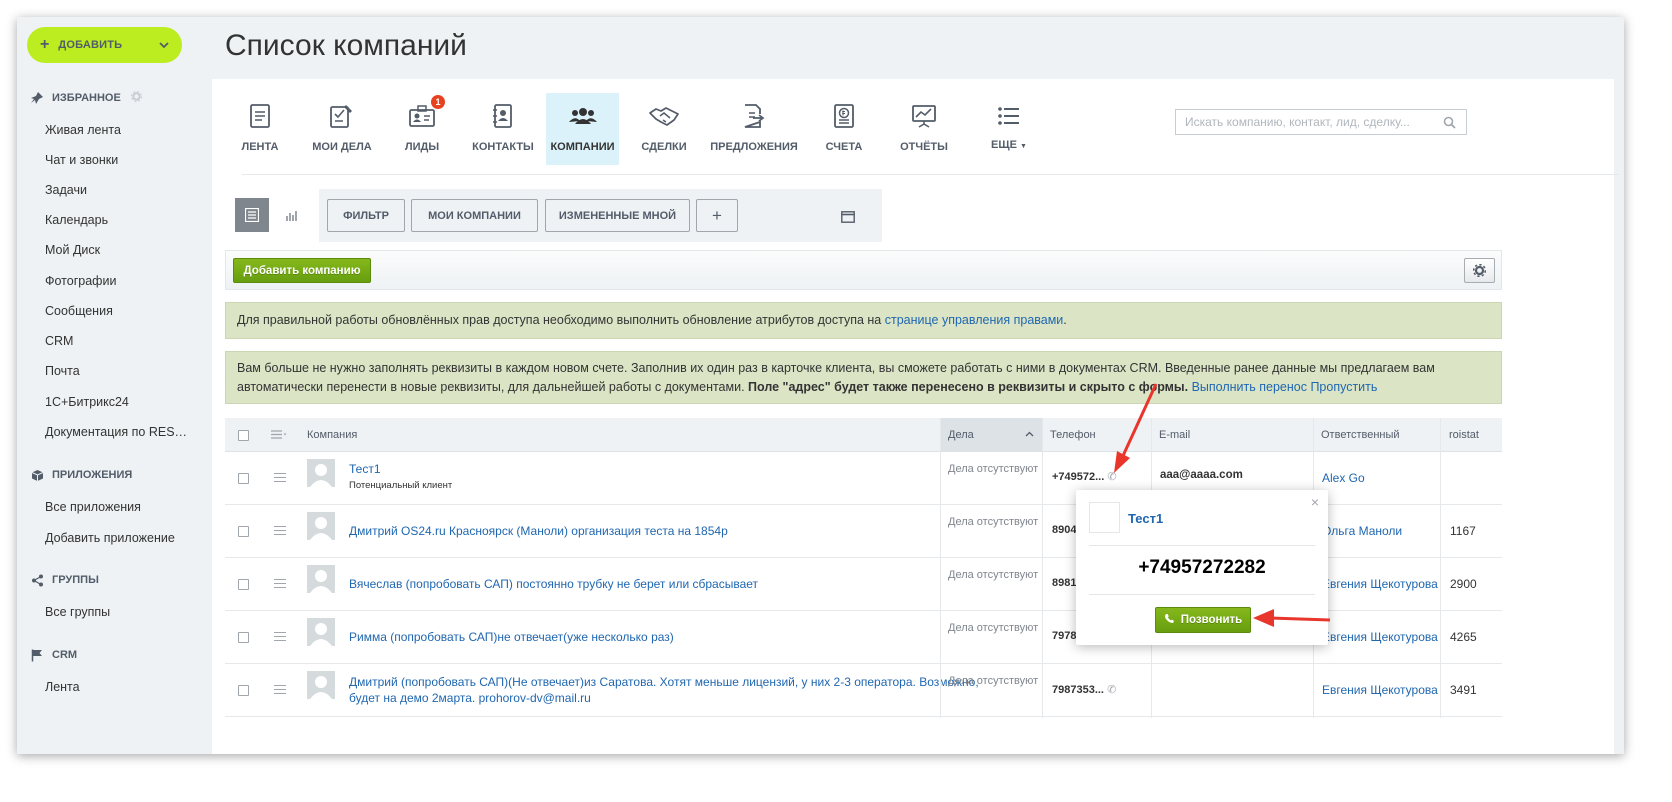  What do you see at coordinates (243, 435) in the screenshot?
I see `select-all-checkbox` at bounding box center [243, 435].